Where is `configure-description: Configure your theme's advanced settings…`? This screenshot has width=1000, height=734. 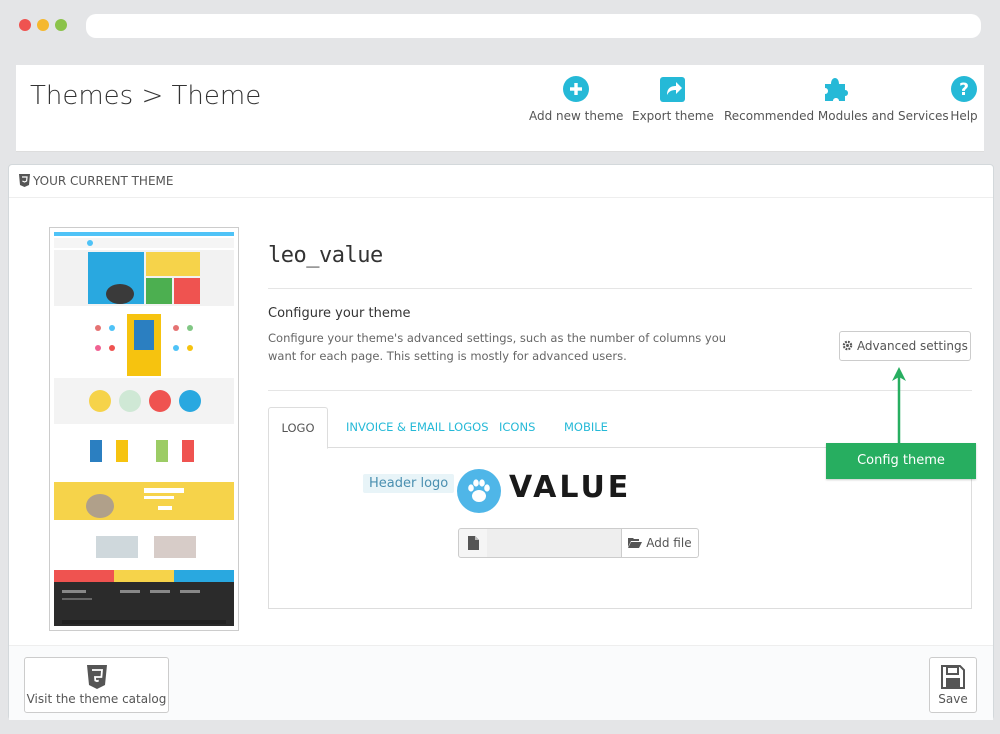 configure-description: Configure your theme's advanced settings… is located at coordinates (497, 347).